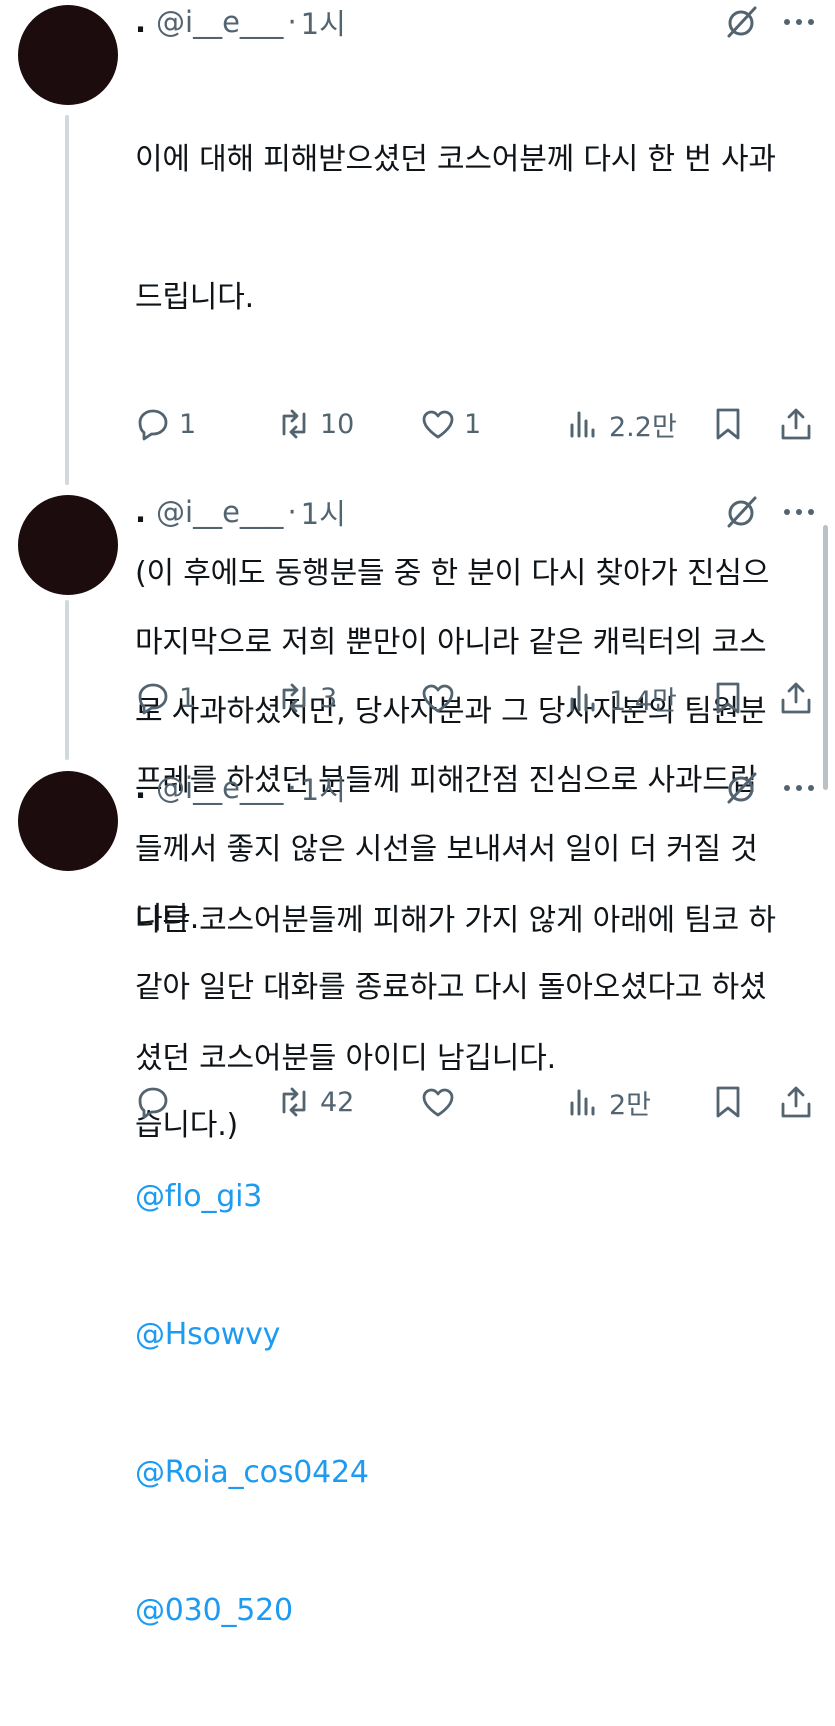 The height and width of the screenshot is (1726, 835). I want to click on mention-link: @Roia_cos0424, so click(475, 1473).